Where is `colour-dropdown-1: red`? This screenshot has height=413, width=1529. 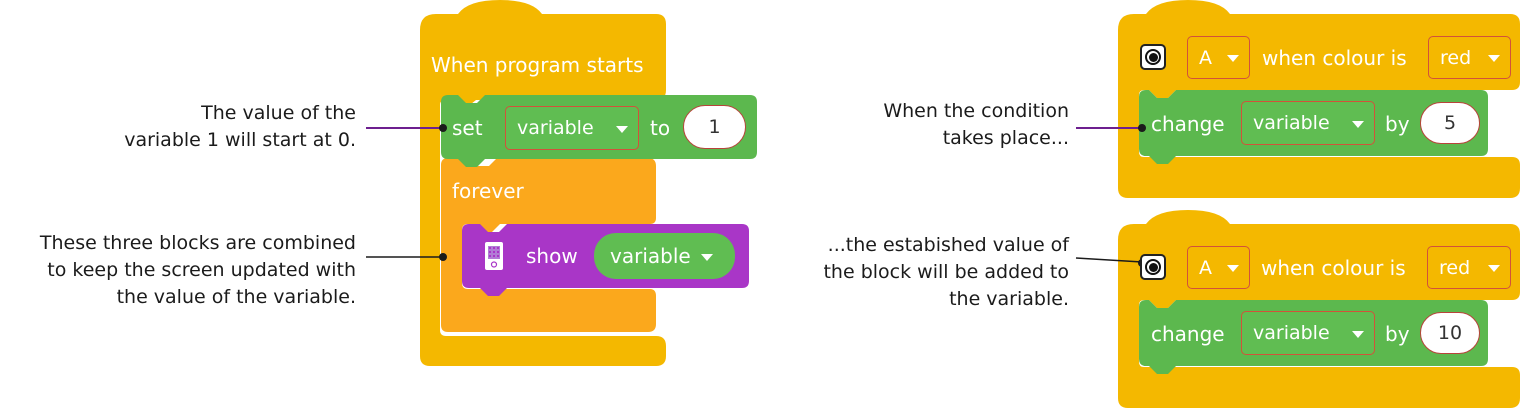
colour-dropdown-1: red is located at coordinates (1469, 57).